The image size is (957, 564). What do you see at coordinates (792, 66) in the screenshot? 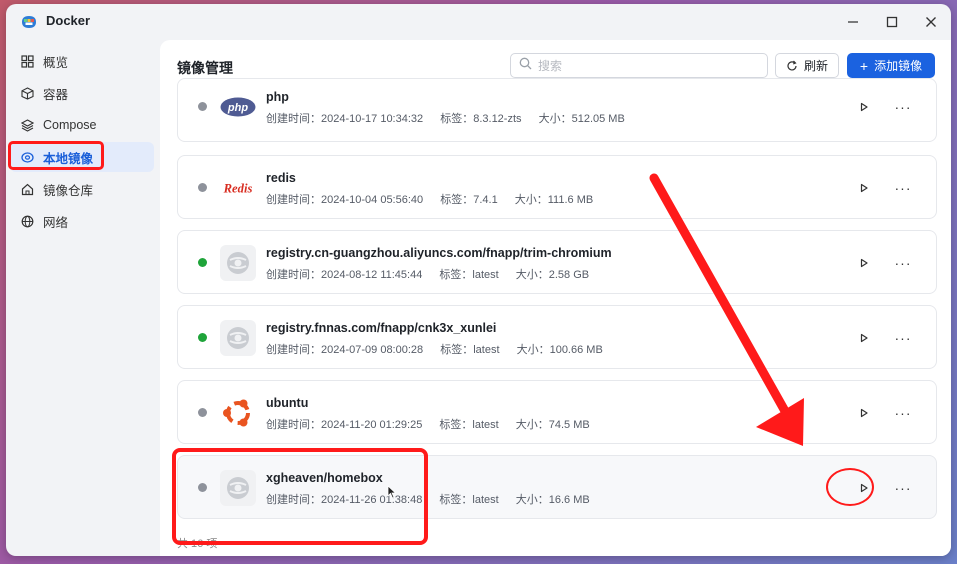
I see `refresh-icon` at bounding box center [792, 66].